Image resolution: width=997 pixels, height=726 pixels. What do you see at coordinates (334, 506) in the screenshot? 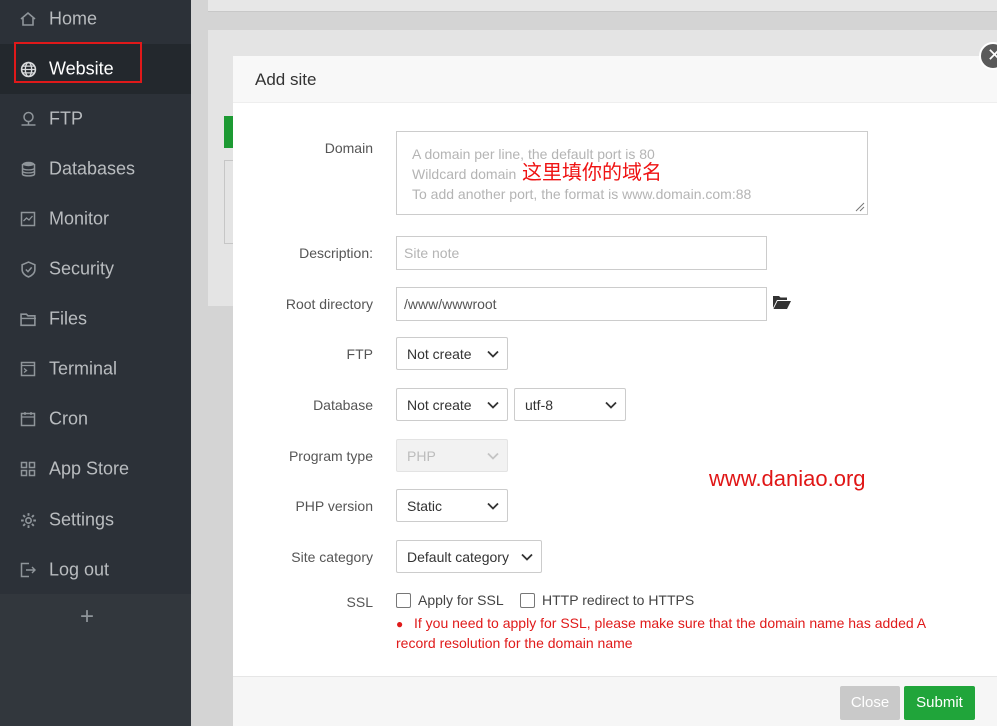
I see `php-version-label: PHP version` at bounding box center [334, 506].